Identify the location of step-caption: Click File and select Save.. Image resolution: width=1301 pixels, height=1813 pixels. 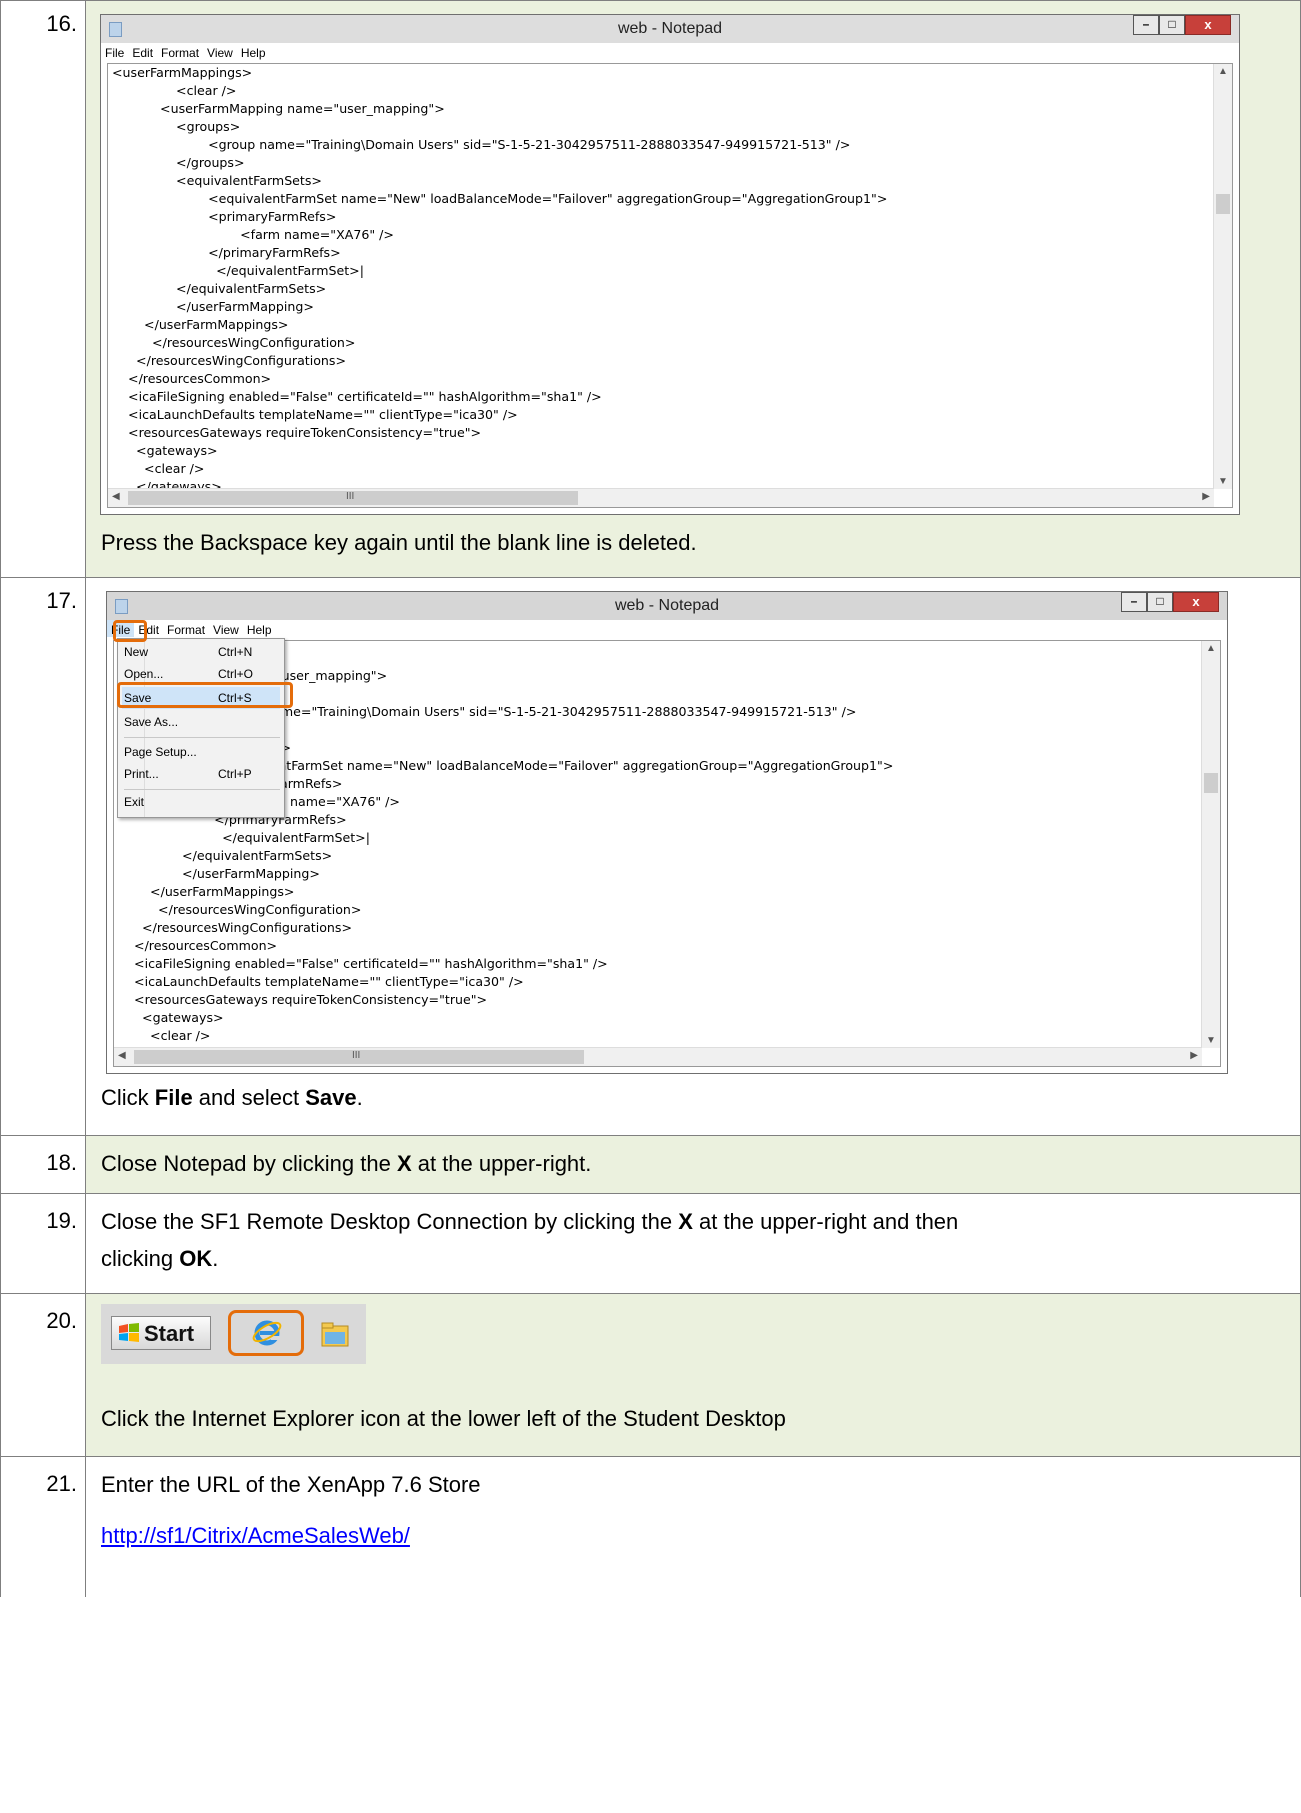
(232, 1098).